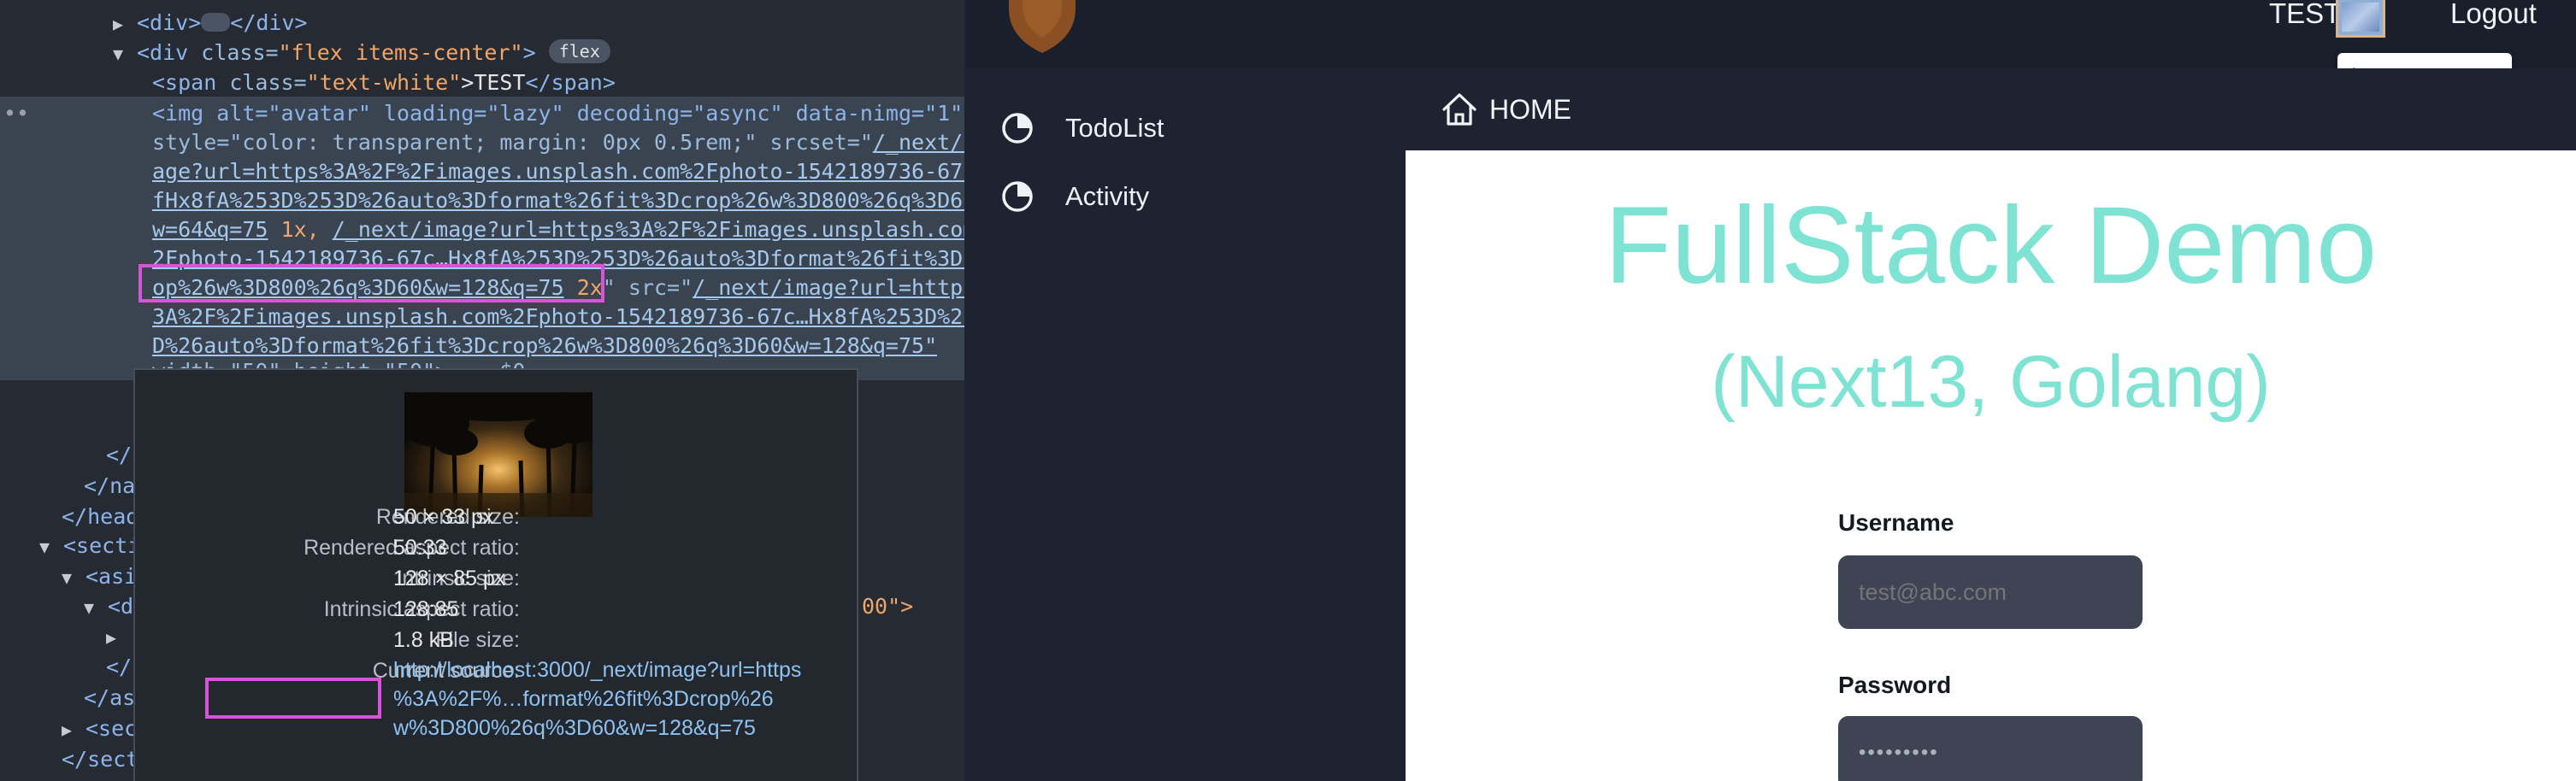 The width and height of the screenshot is (2576, 781). What do you see at coordinates (2305, 14) in the screenshot?
I see `username-label: TEST` at bounding box center [2305, 14].